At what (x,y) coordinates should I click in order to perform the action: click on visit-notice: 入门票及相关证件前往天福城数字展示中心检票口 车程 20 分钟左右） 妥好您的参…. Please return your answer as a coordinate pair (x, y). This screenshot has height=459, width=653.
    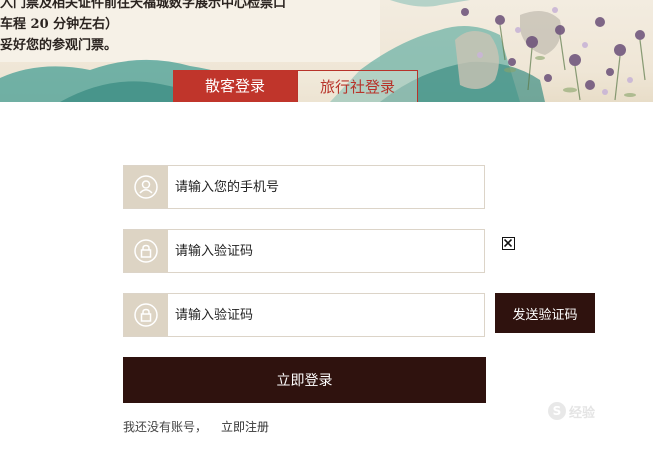
    Looking at the image, I should click on (195, 28).